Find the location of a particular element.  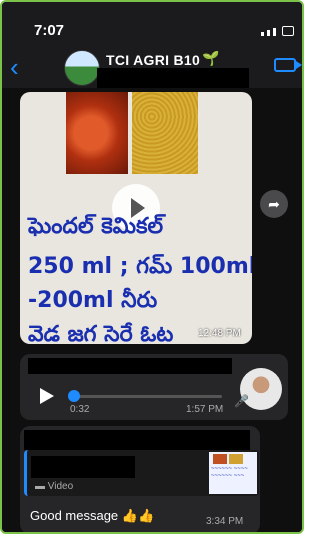

message-time: 1:57 PM is located at coordinates (205, 409).